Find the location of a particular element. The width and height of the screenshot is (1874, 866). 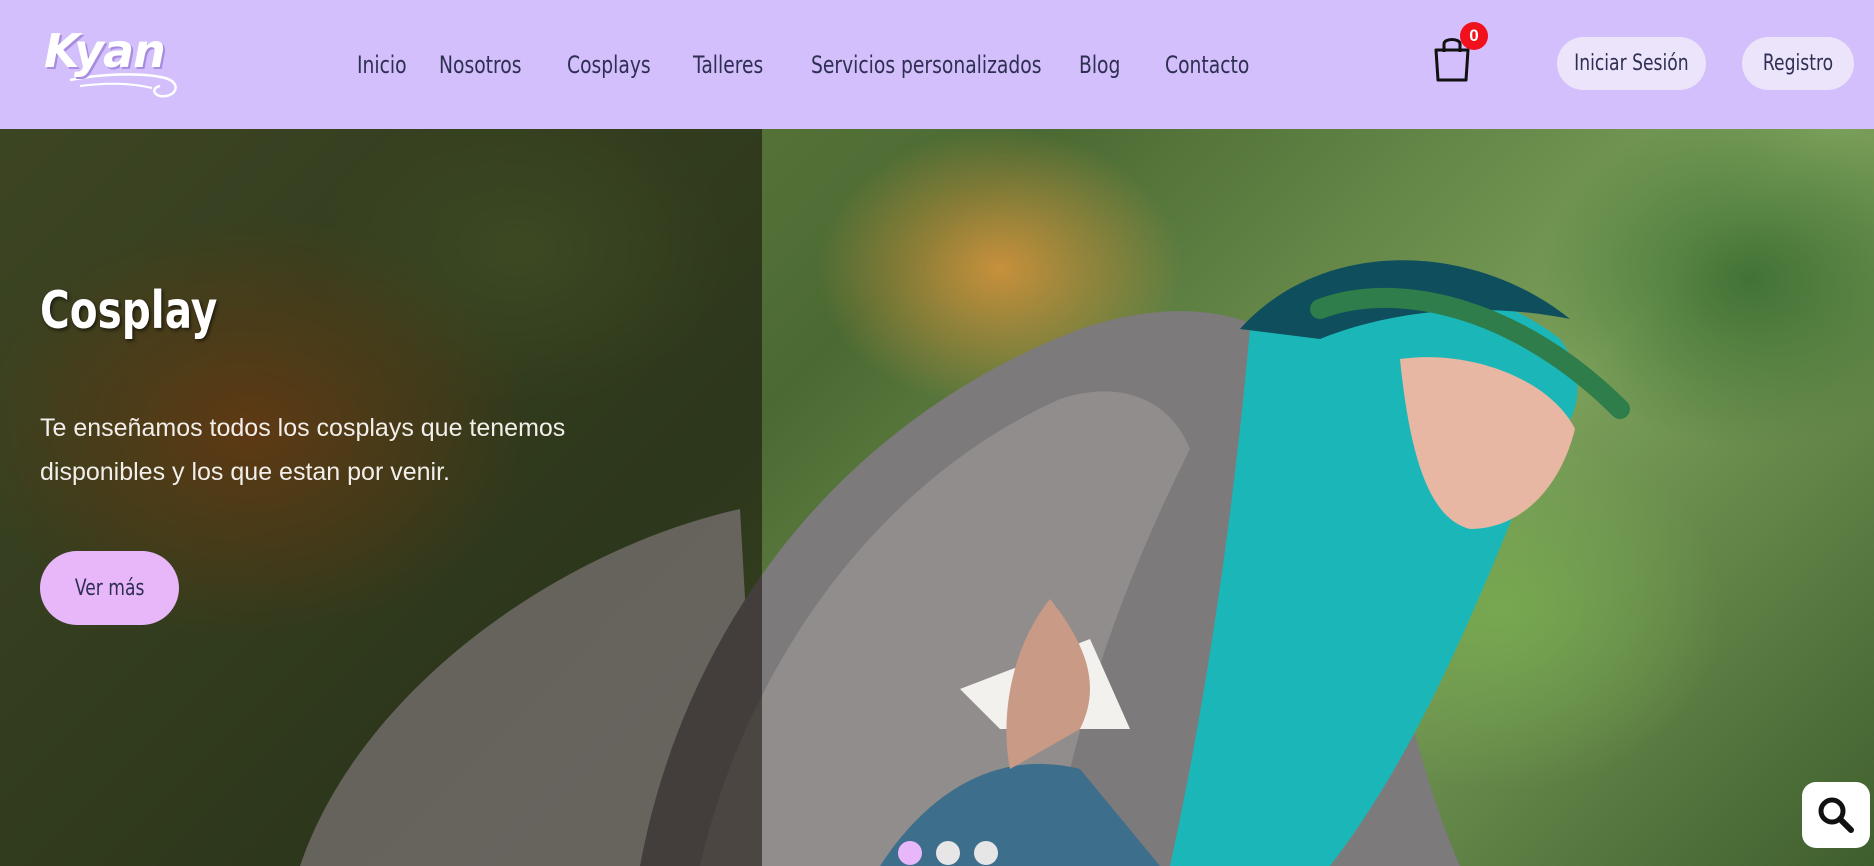

ver-mas-button: Ver más is located at coordinates (109, 588).